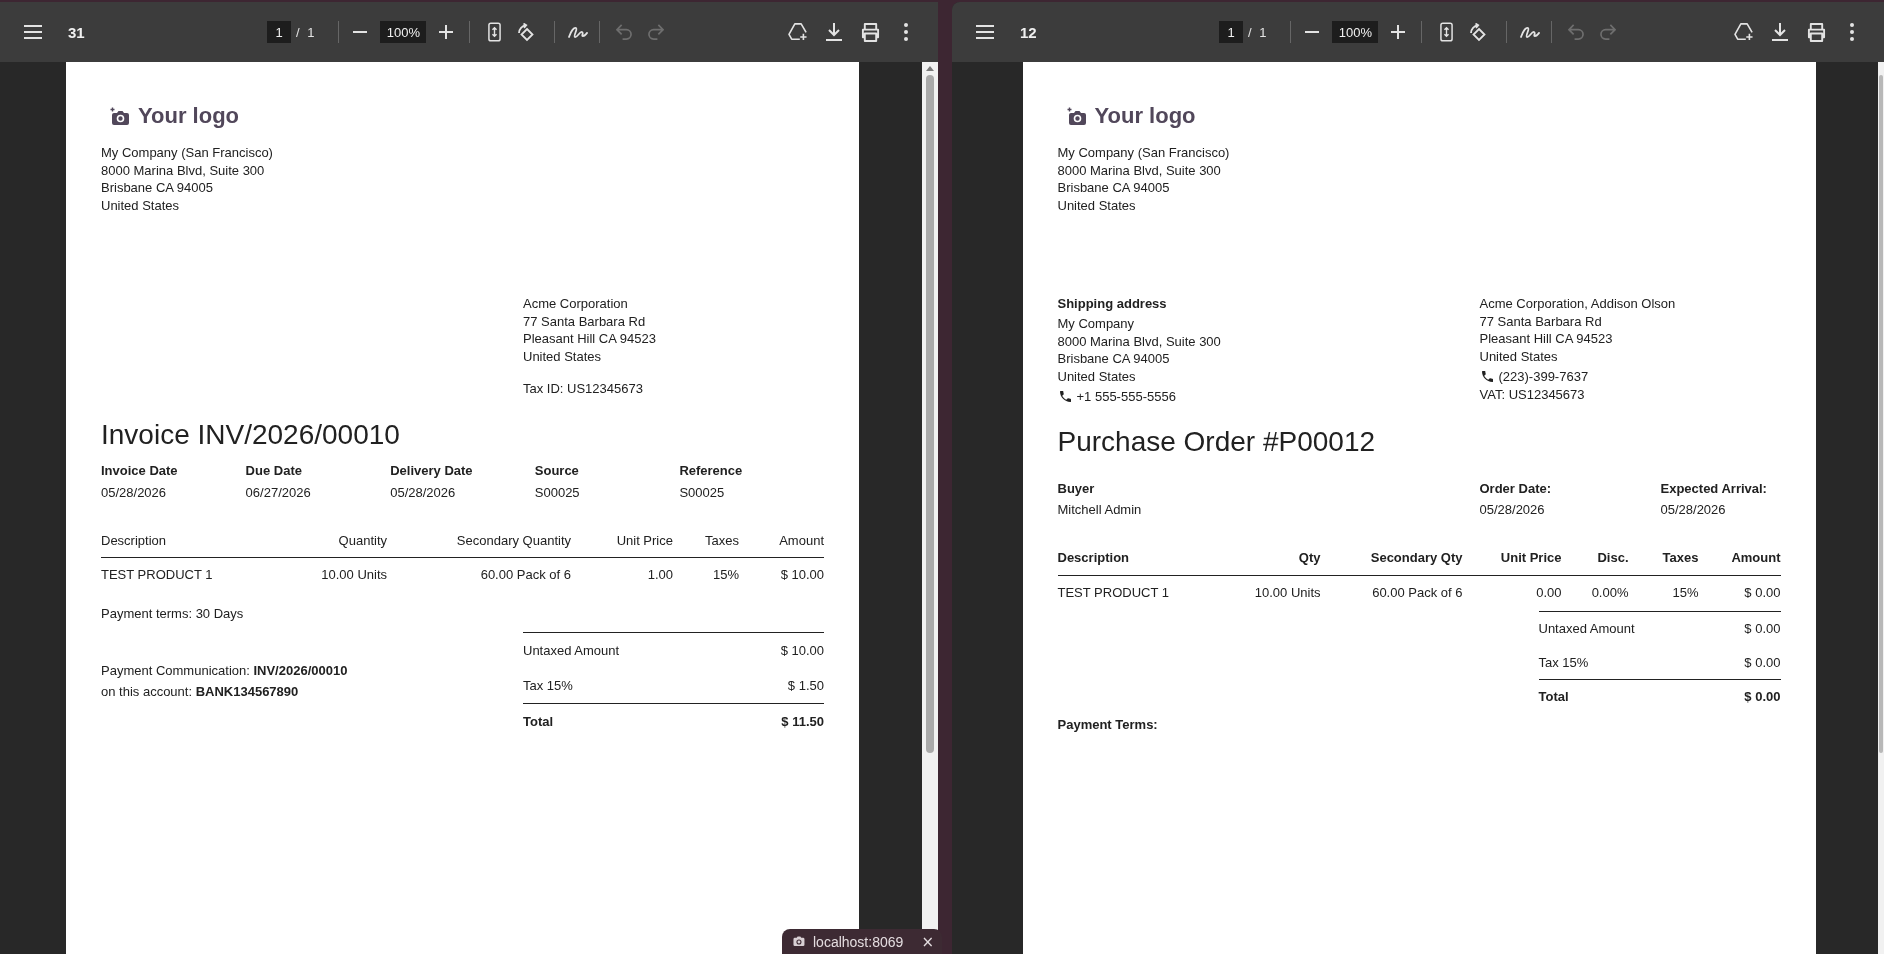 The image size is (1884, 954). What do you see at coordinates (76, 32) in the screenshot?
I see `file-title: 31` at bounding box center [76, 32].